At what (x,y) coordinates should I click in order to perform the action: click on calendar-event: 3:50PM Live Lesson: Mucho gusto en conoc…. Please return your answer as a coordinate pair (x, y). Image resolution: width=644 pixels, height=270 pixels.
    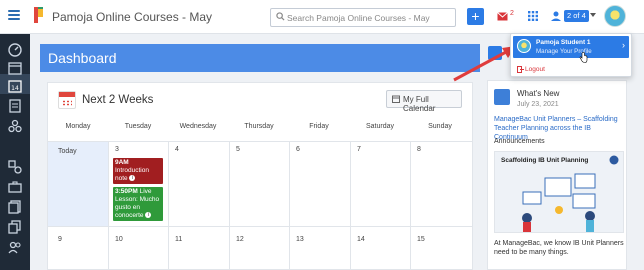
    Looking at the image, I should click on (138, 204).